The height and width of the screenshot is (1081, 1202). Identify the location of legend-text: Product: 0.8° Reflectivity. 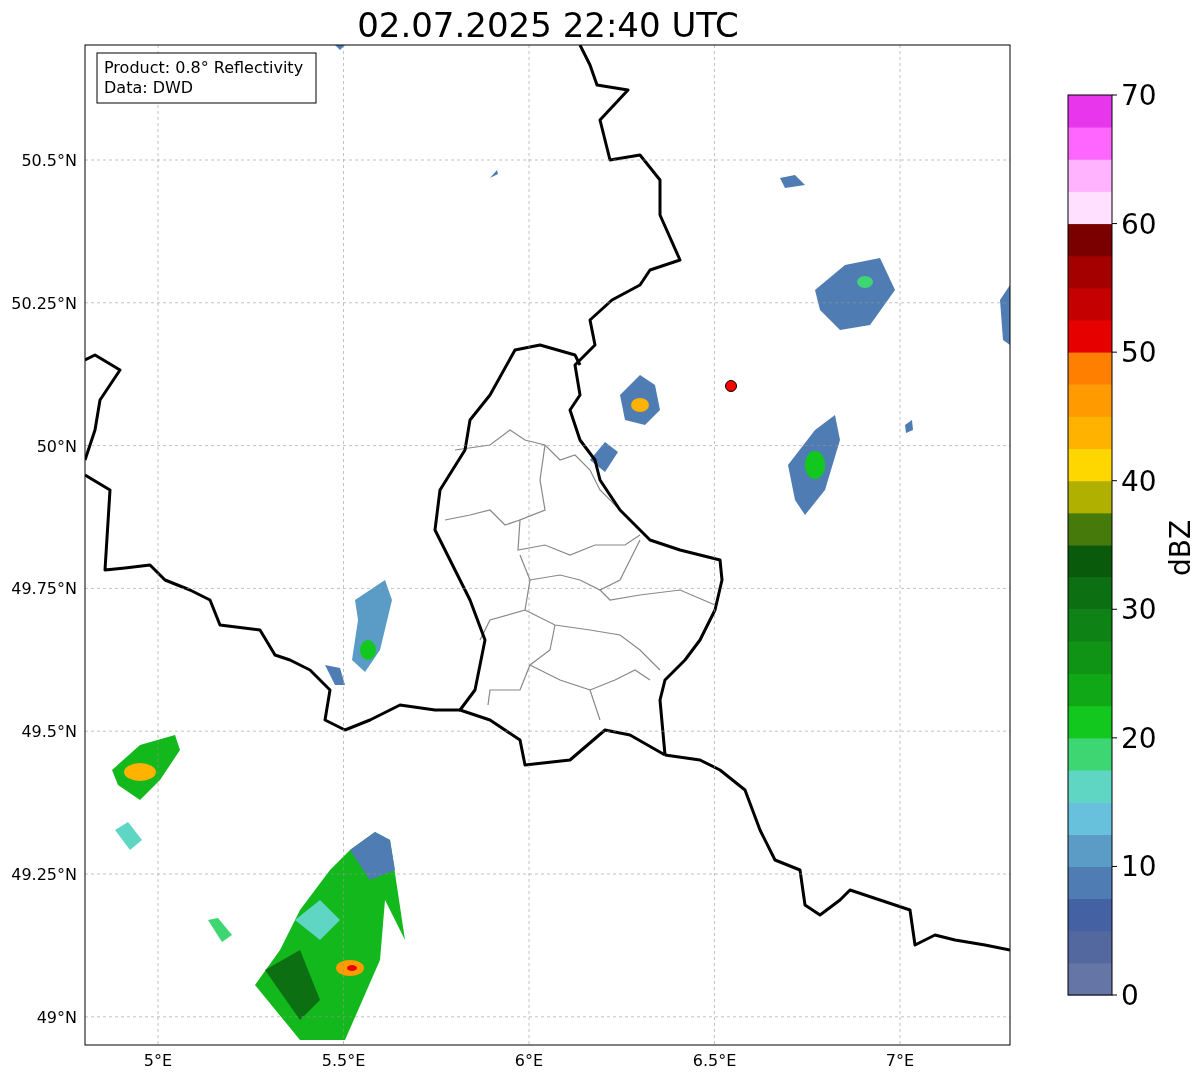
(204, 67).